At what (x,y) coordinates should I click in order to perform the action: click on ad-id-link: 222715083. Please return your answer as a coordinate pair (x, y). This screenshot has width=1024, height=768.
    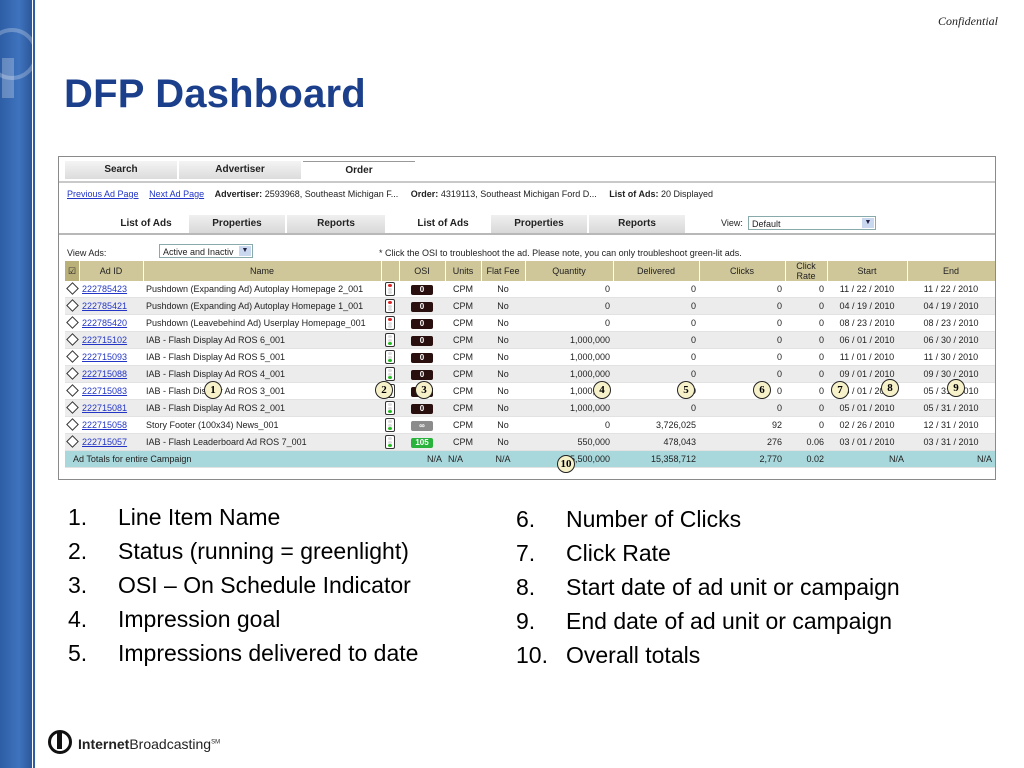
    Looking at the image, I should click on (104, 391).